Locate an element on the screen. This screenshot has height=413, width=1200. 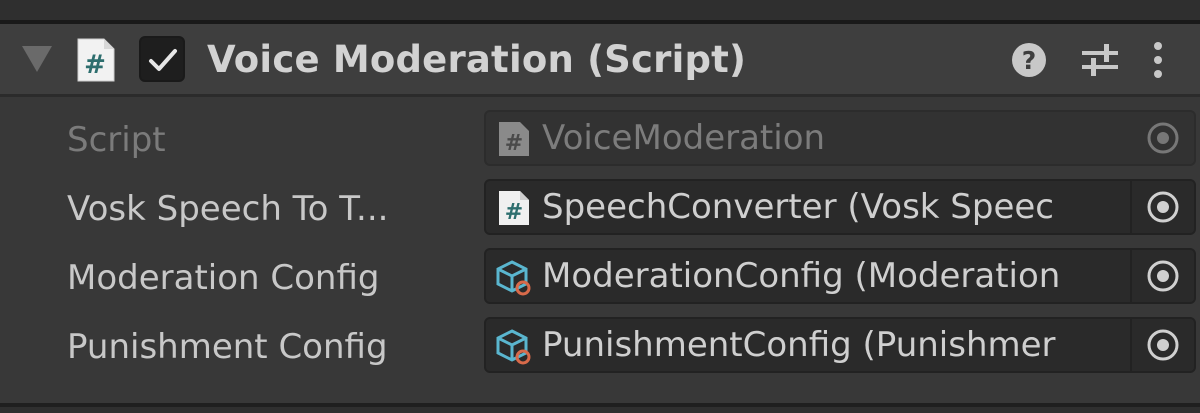
kebab-menu-icon is located at coordinates (1158, 60).